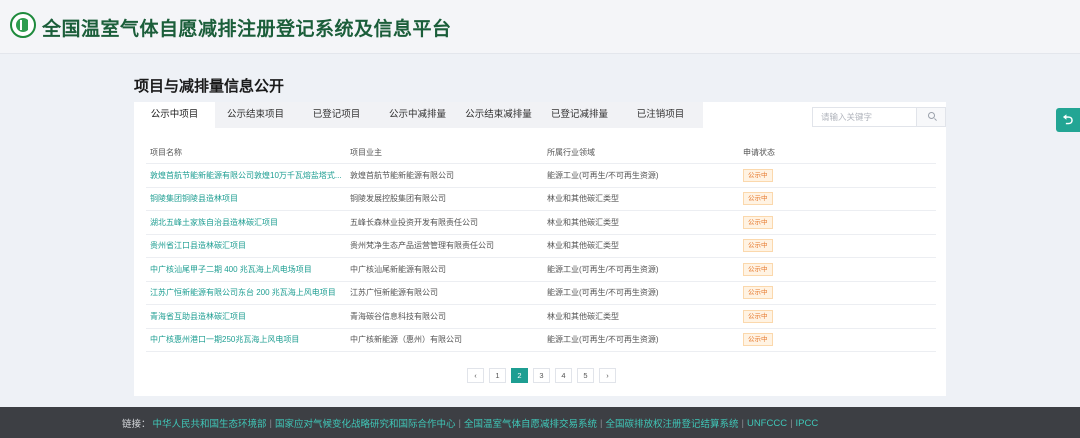  What do you see at coordinates (930, 117) in the screenshot?
I see `search-button` at bounding box center [930, 117].